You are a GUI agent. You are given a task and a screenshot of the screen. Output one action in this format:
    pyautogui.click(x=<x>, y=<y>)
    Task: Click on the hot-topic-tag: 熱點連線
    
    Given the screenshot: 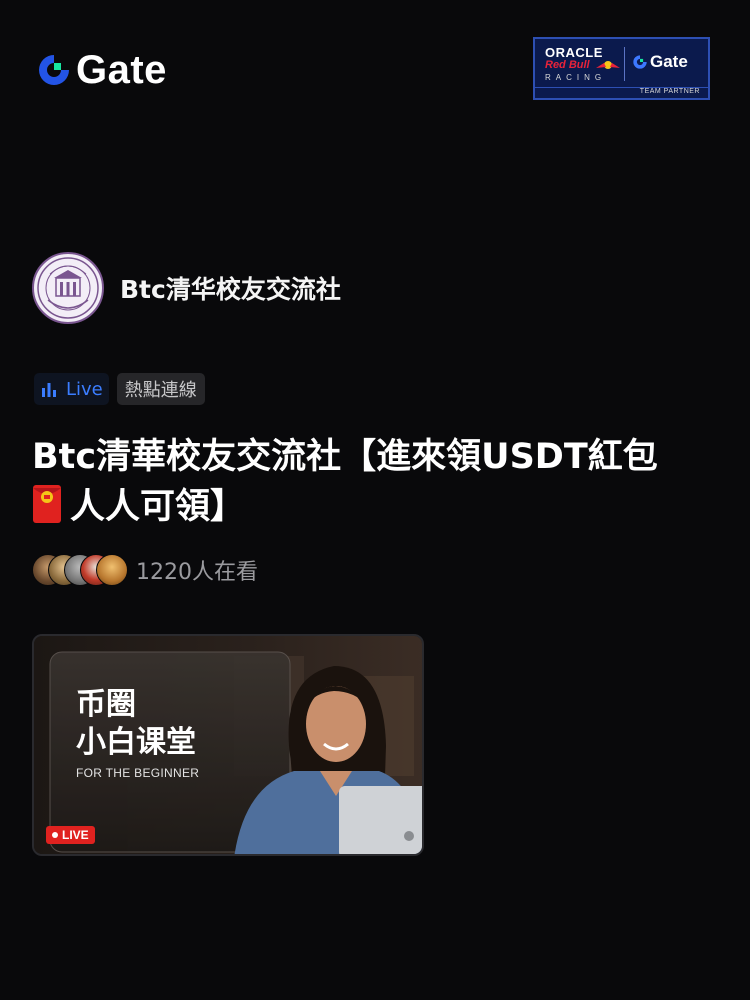 What is the action you would take?
    pyautogui.click(x=160, y=389)
    